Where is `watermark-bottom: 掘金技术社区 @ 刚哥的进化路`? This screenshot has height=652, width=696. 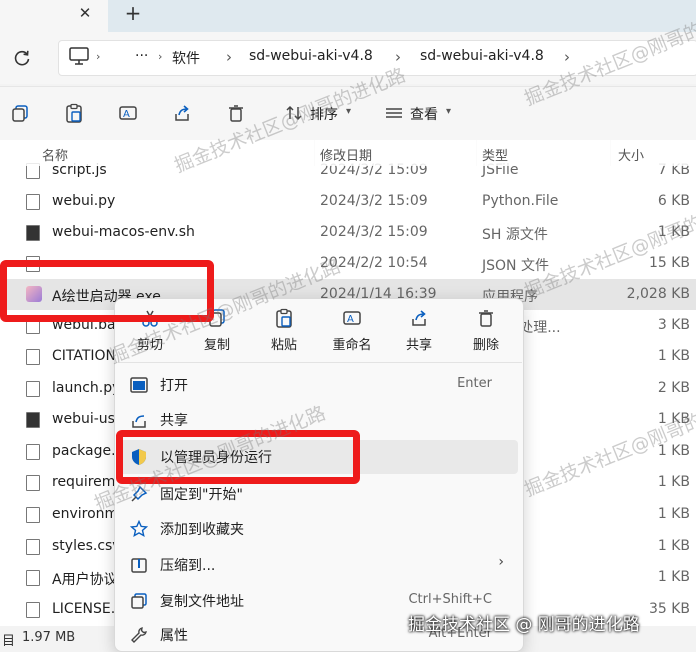 watermark-bottom: 掘金技术社区 @ 刚哥的进化路 is located at coordinates (524, 625).